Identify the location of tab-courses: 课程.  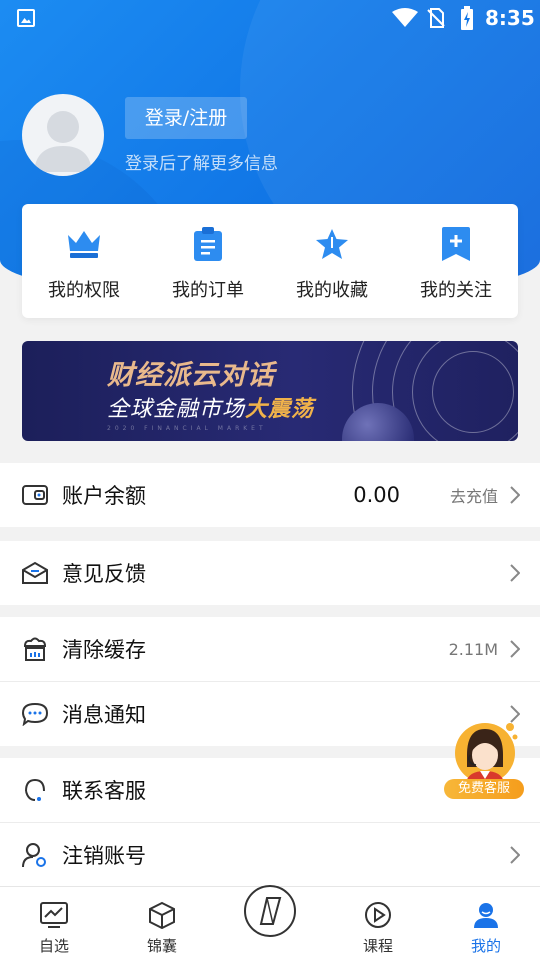
(378, 924).